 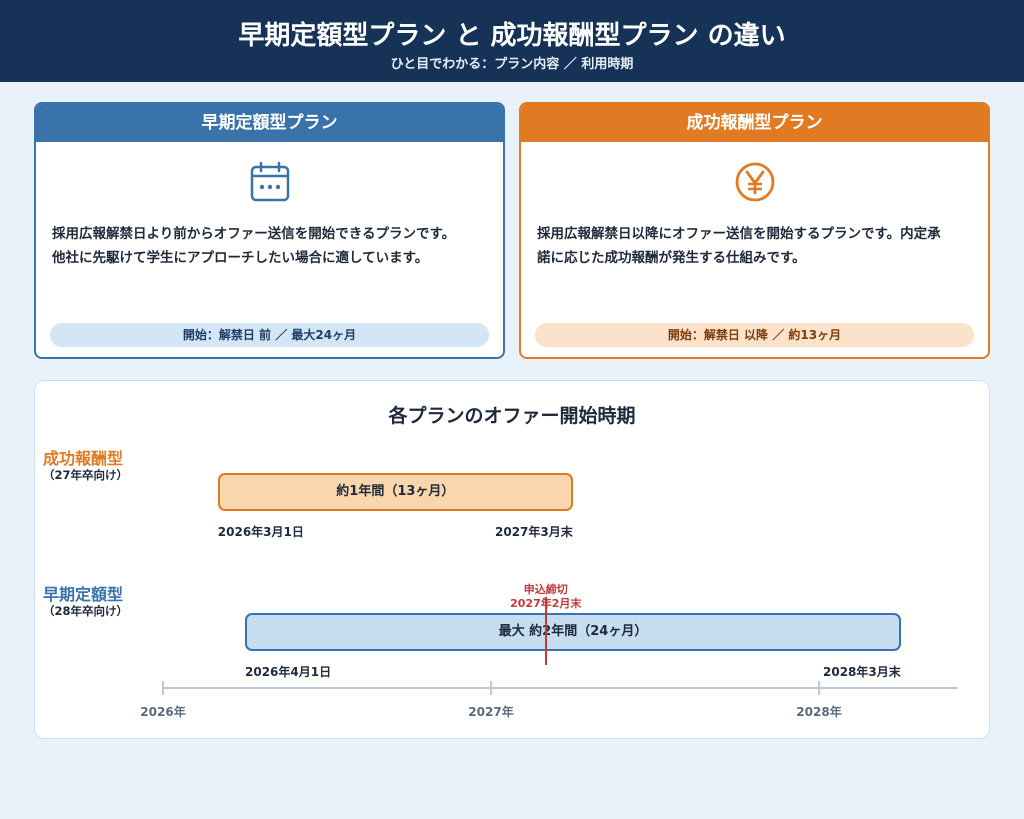 I want to click on early-plan-summary: 開始：解禁日 前 ／ 最大24ヶ月, so click(x=269, y=335).